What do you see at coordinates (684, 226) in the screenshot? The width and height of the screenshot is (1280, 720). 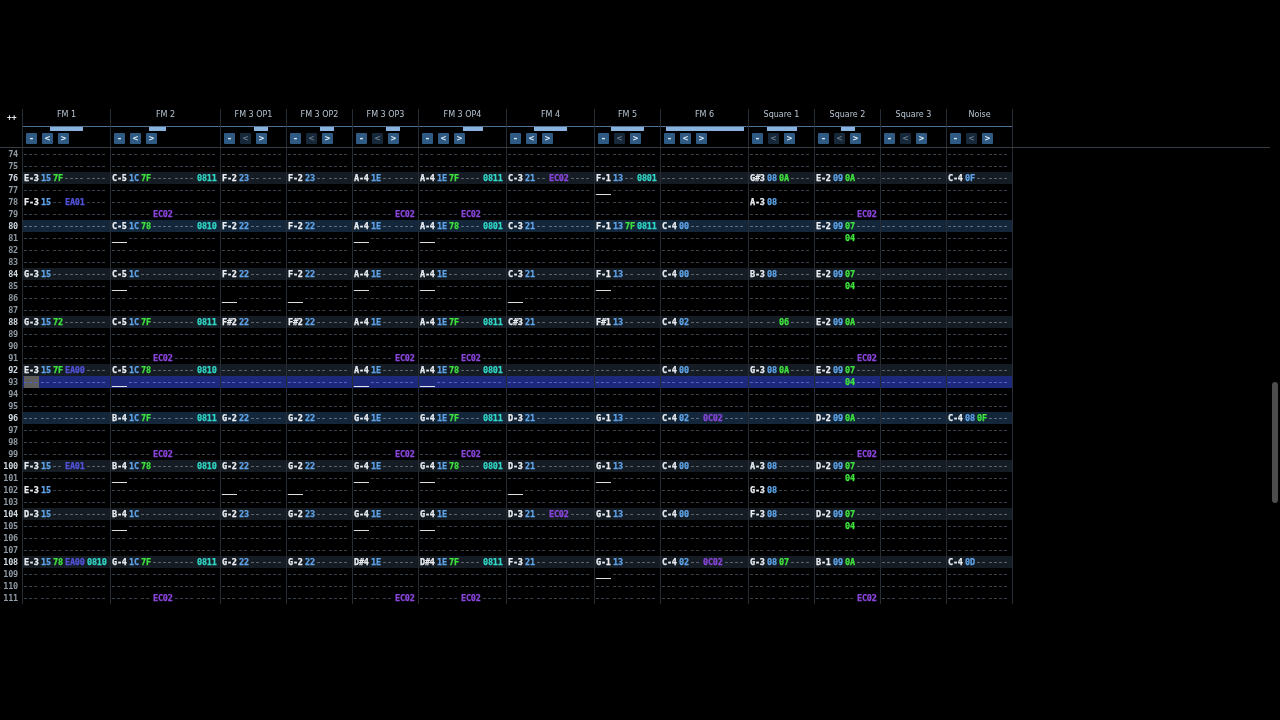 I see `instrument-number: 00` at bounding box center [684, 226].